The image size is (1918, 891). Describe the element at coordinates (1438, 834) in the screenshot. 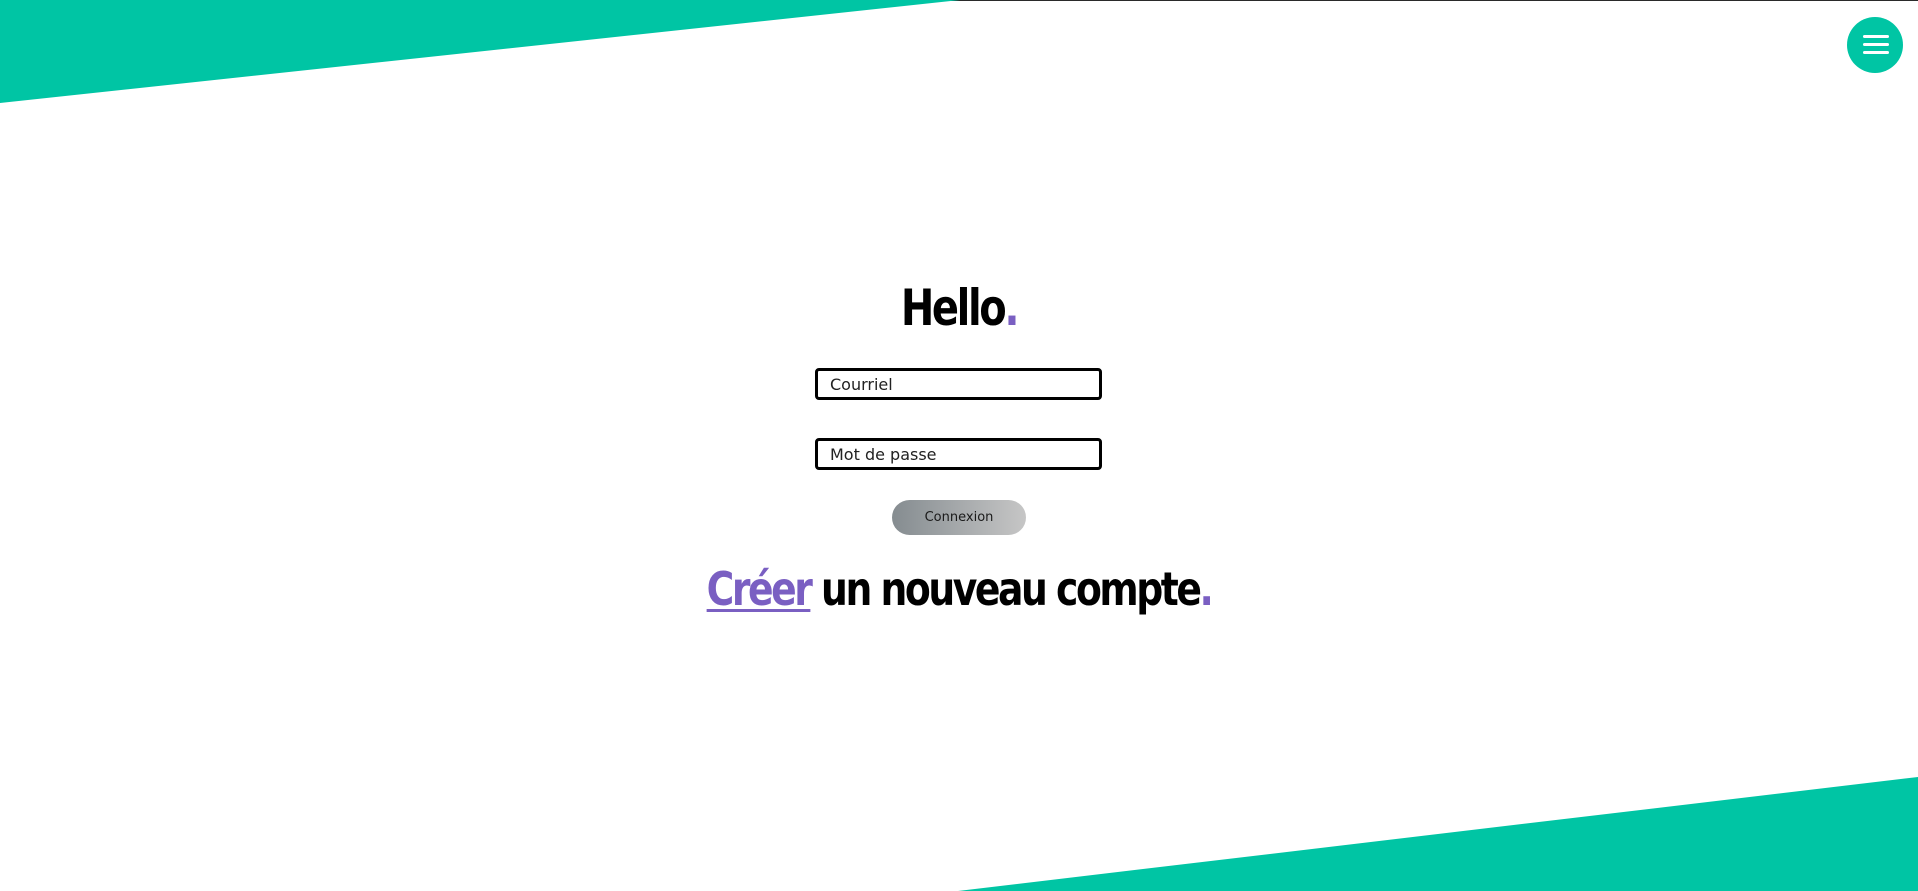

I see `bottom-right-green-shape` at that location.